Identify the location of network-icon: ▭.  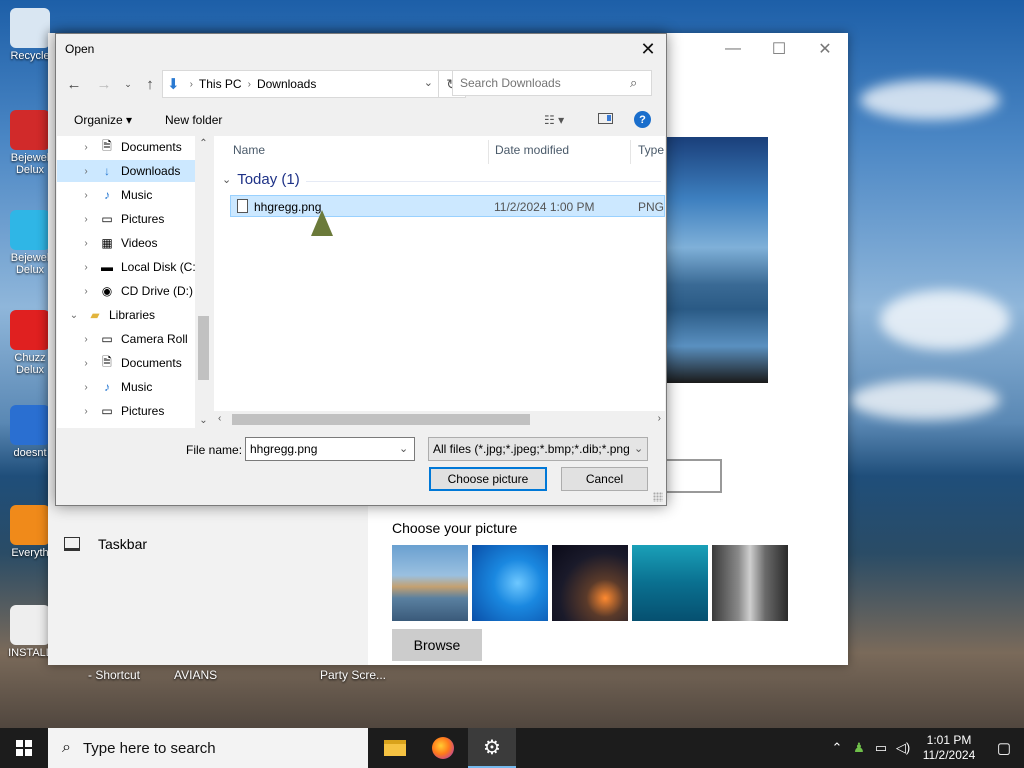
(881, 748).